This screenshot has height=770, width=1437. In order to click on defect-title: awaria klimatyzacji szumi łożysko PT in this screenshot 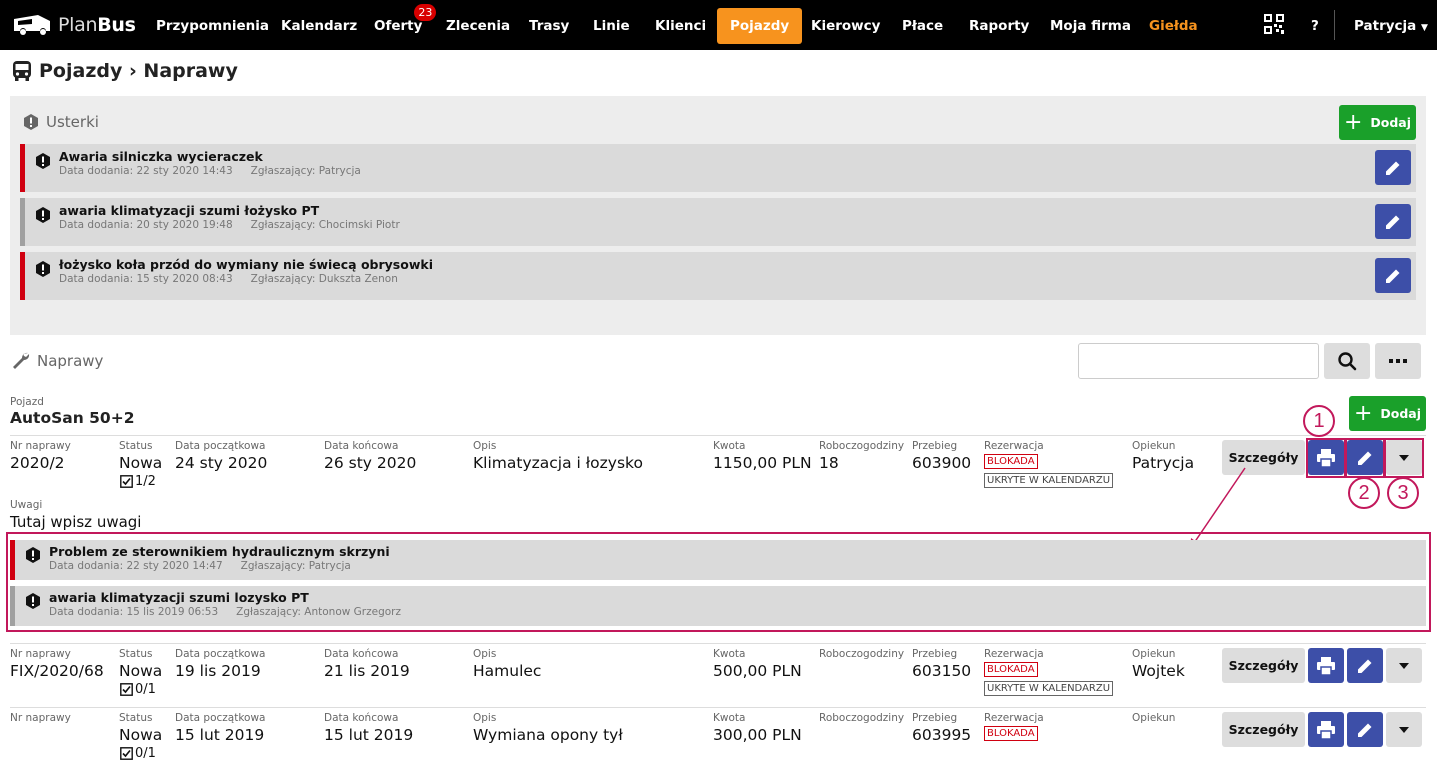, I will do `click(189, 210)`.